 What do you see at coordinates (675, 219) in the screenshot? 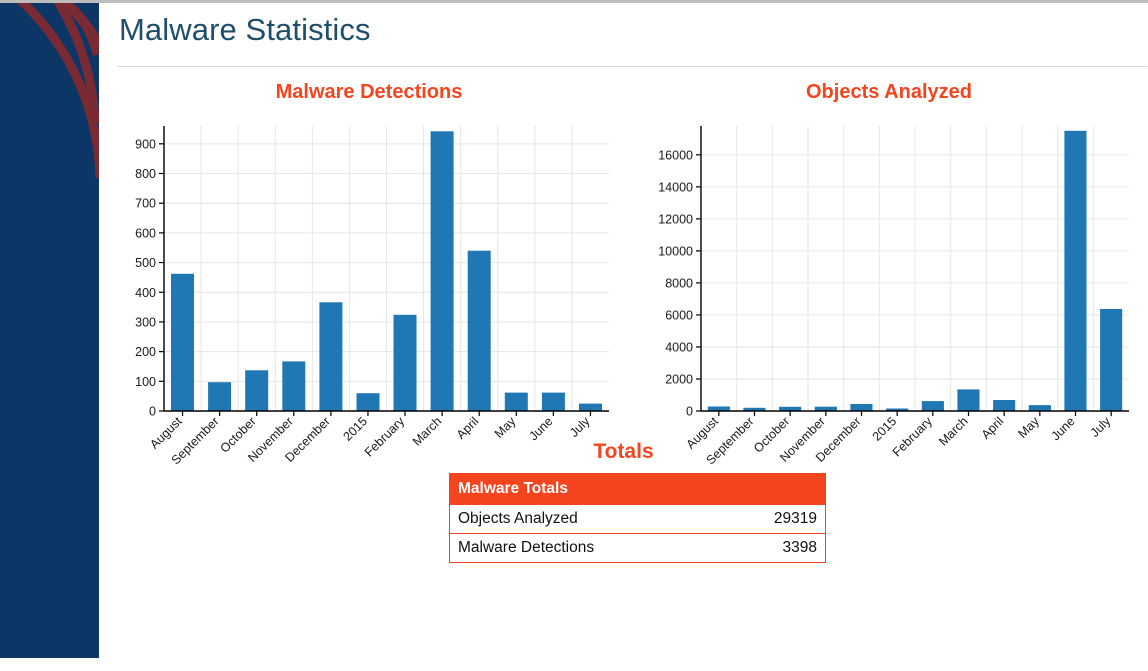
I see `y-tick-label: 12000` at bounding box center [675, 219].